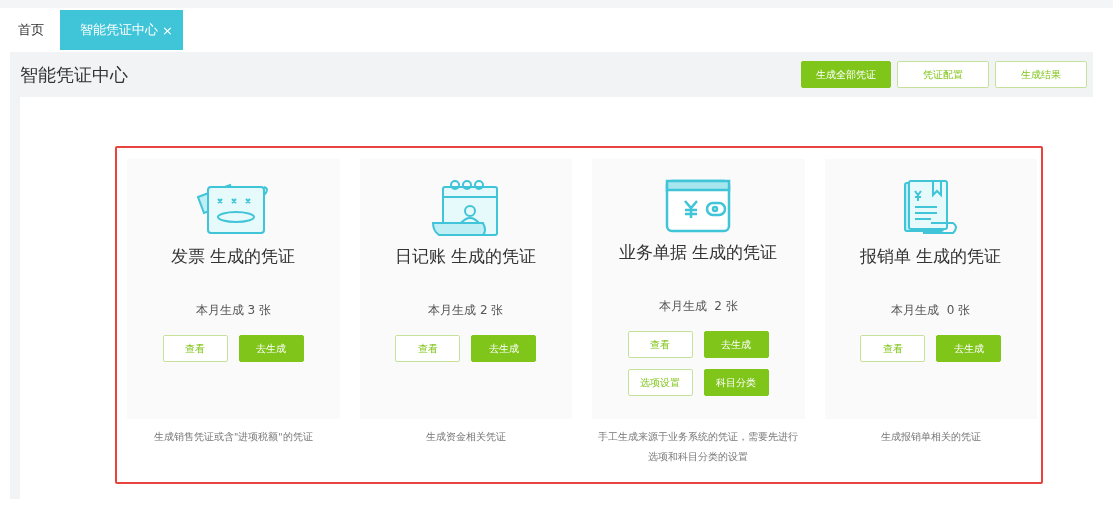 The height and width of the screenshot is (517, 1113). I want to click on header-button: 生成全部凭证, so click(846, 74).